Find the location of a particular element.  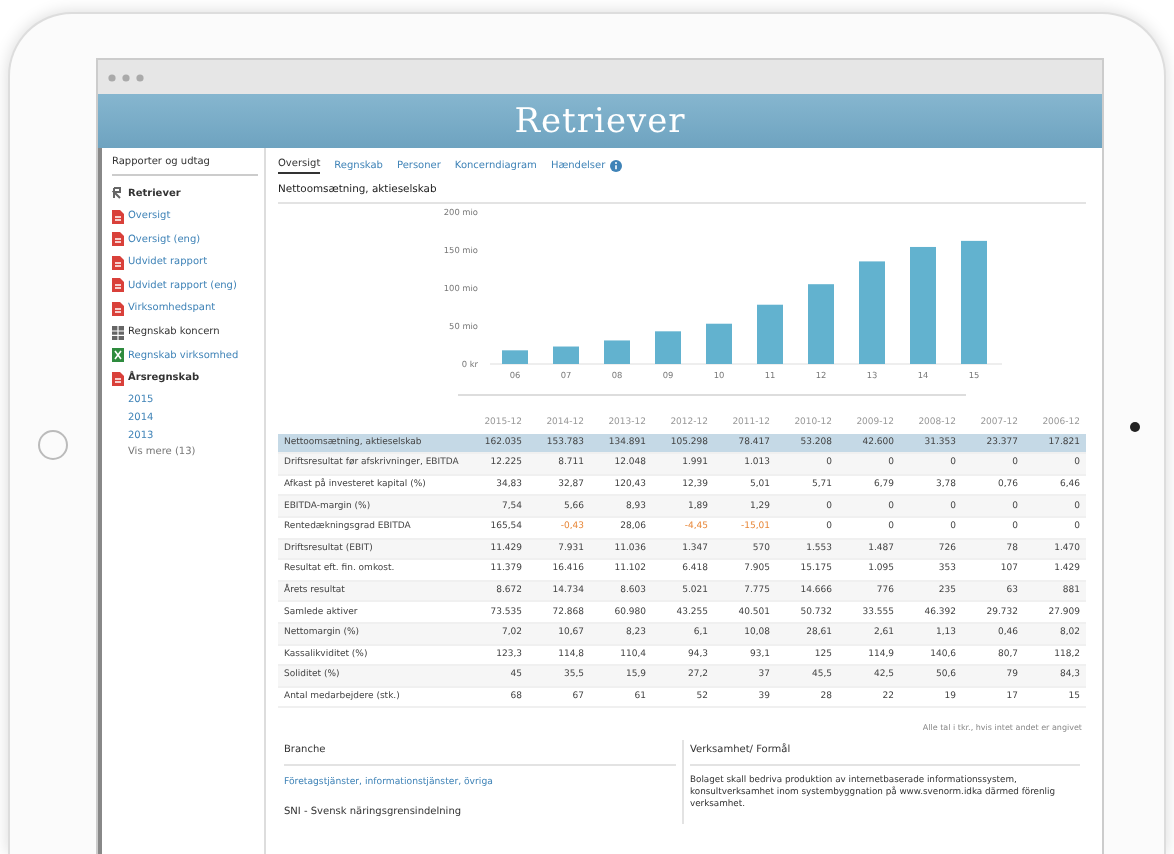

camera-icon is located at coordinates (1134, 426).